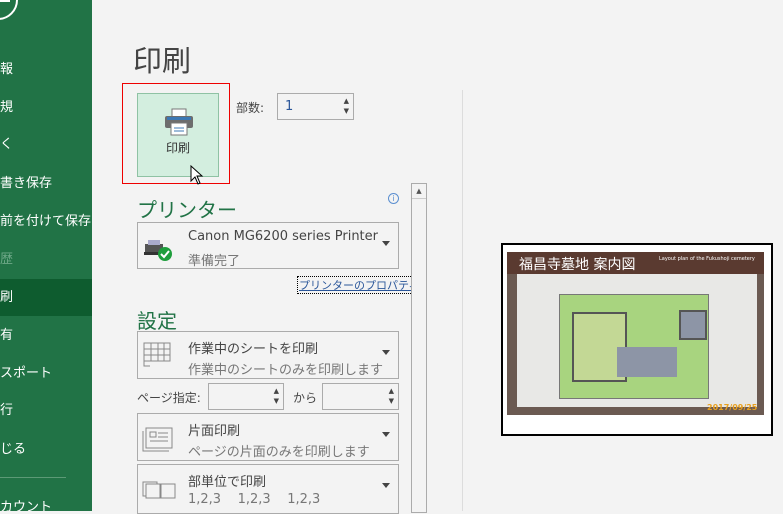 This screenshot has width=783, height=514. I want to click on nav-close: じる, so click(46, 449).